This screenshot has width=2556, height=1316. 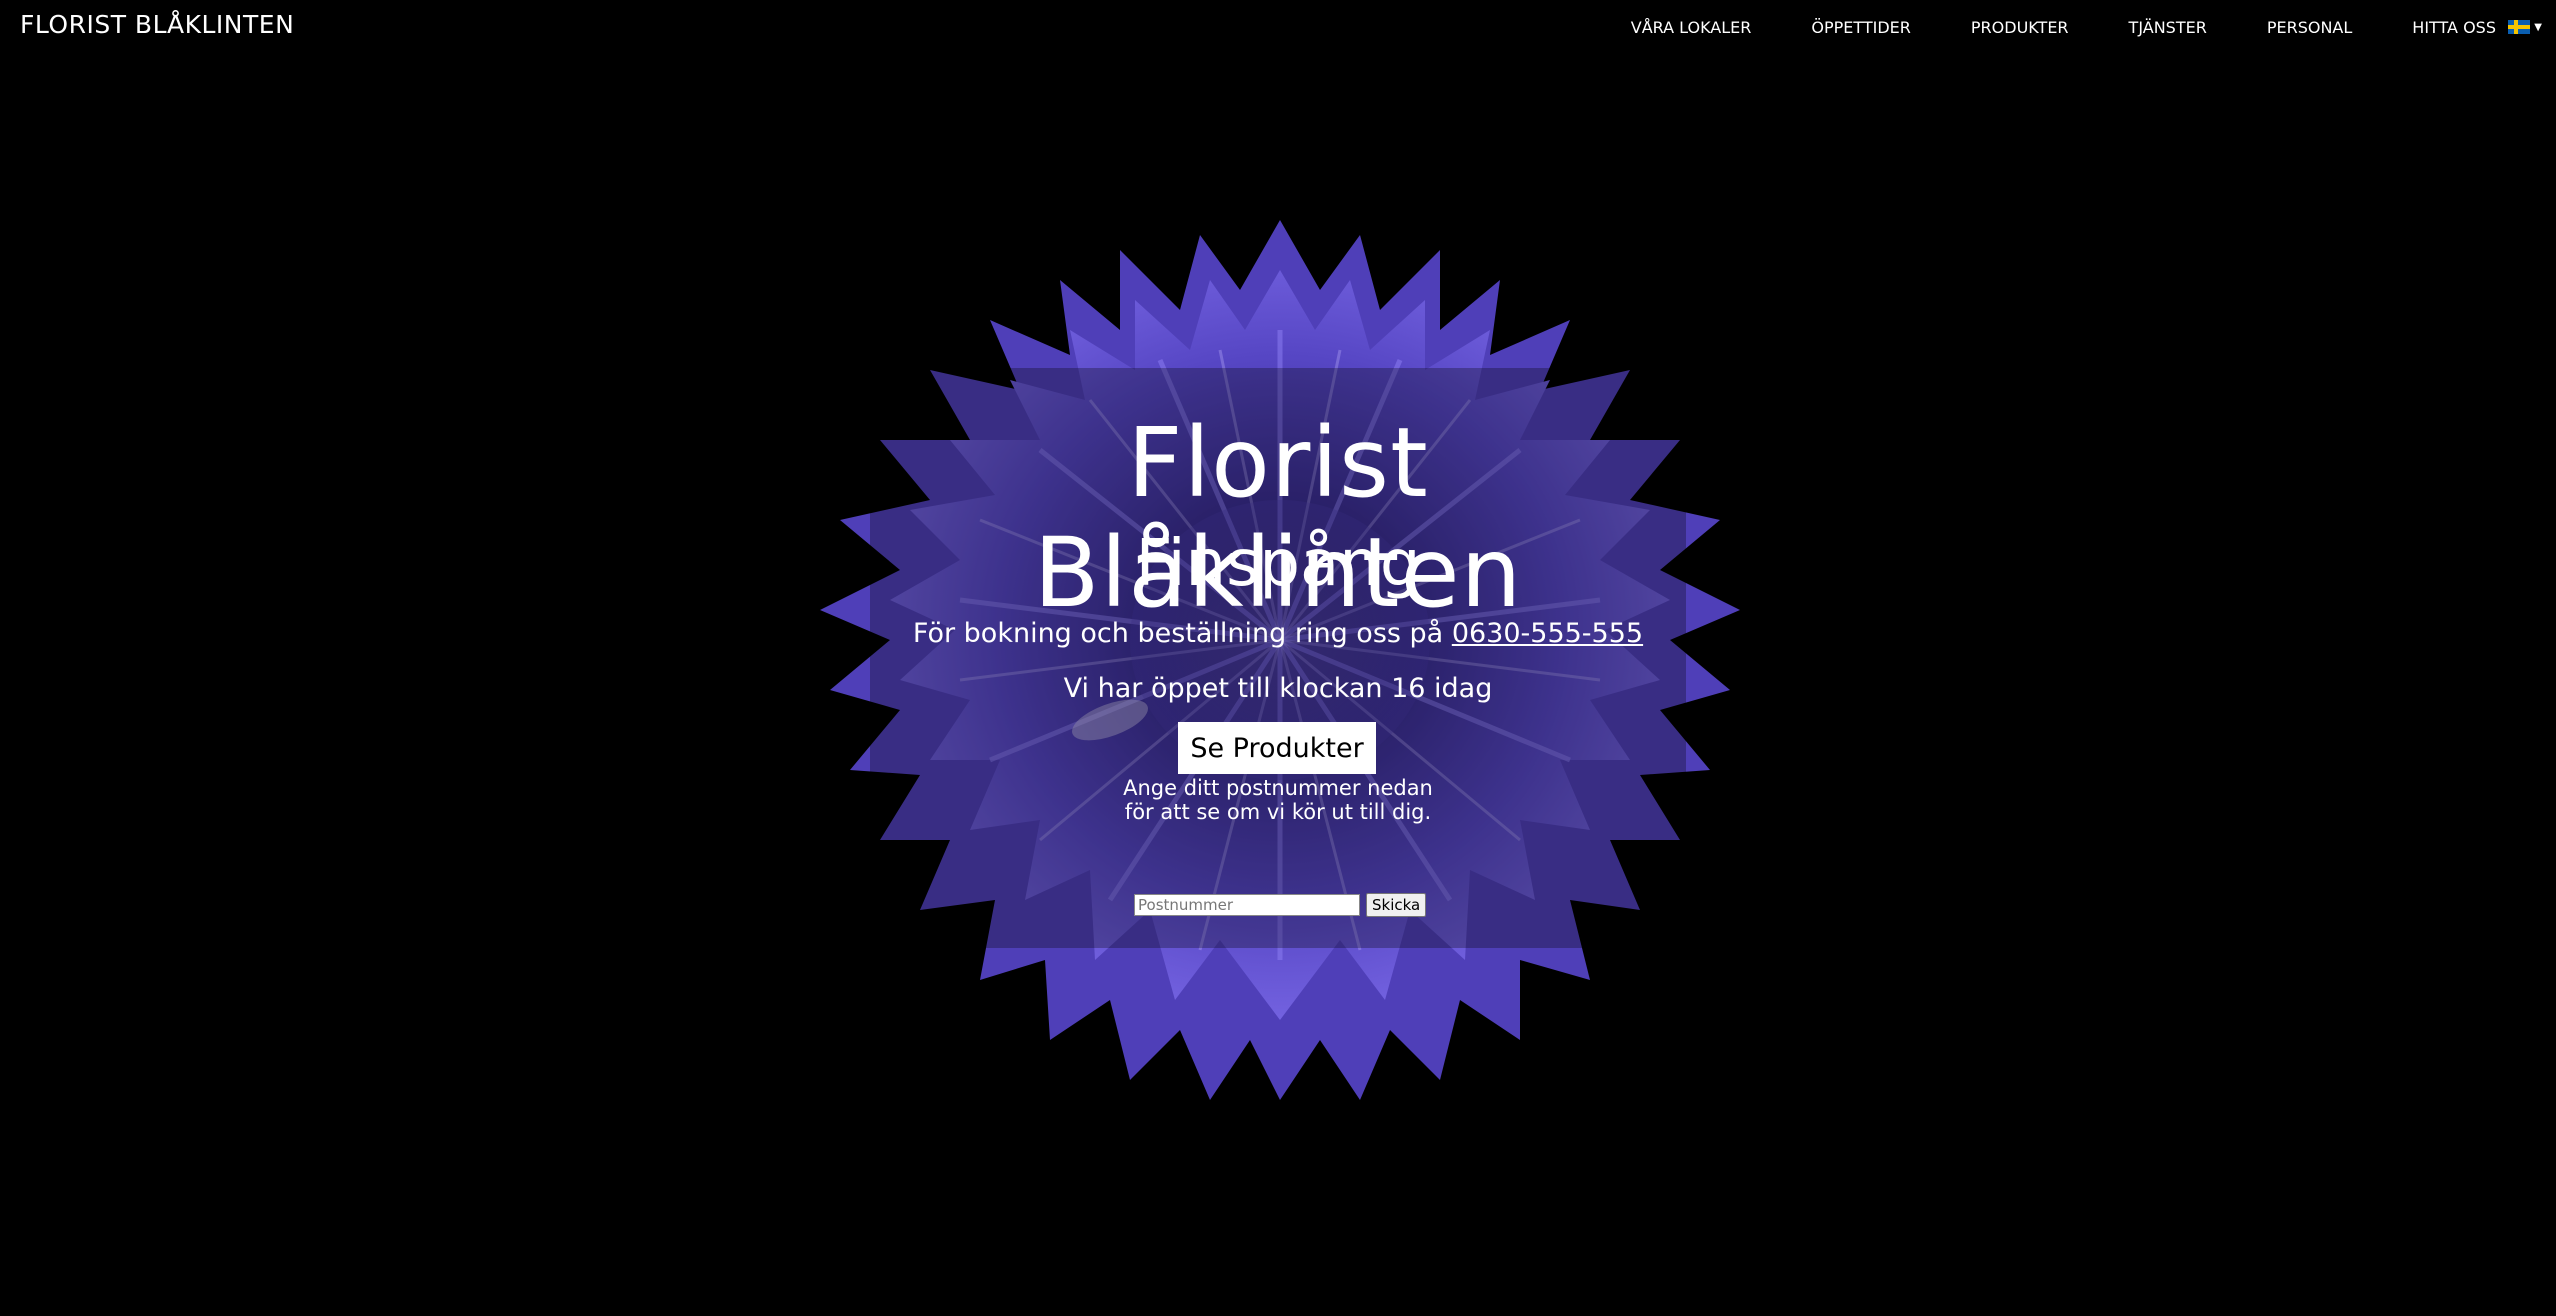 I want to click on nav-link-vara-lokaler: VÅRA LOKALER, so click(x=1691, y=27).